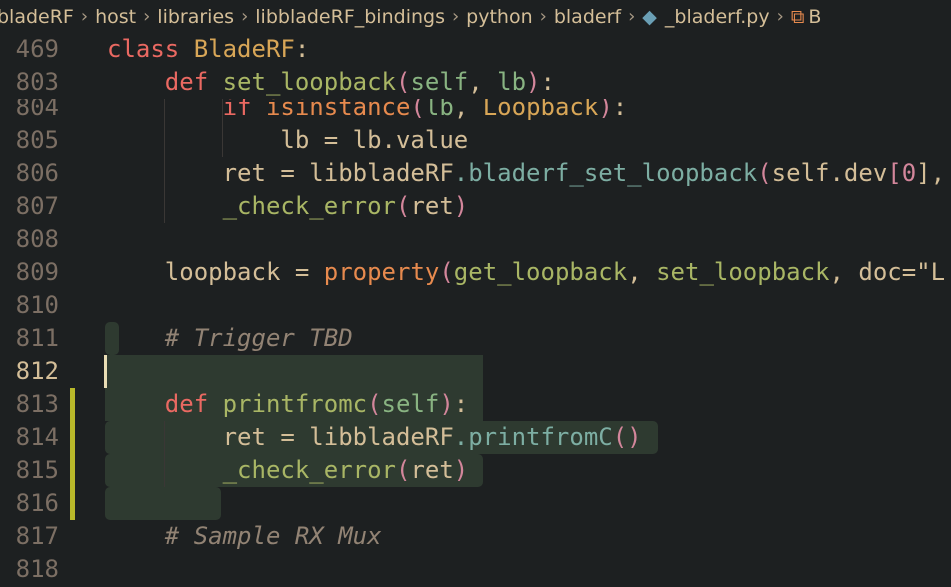  Describe the element at coordinates (475, 371) in the screenshot. I see `code-line: 812` at that location.